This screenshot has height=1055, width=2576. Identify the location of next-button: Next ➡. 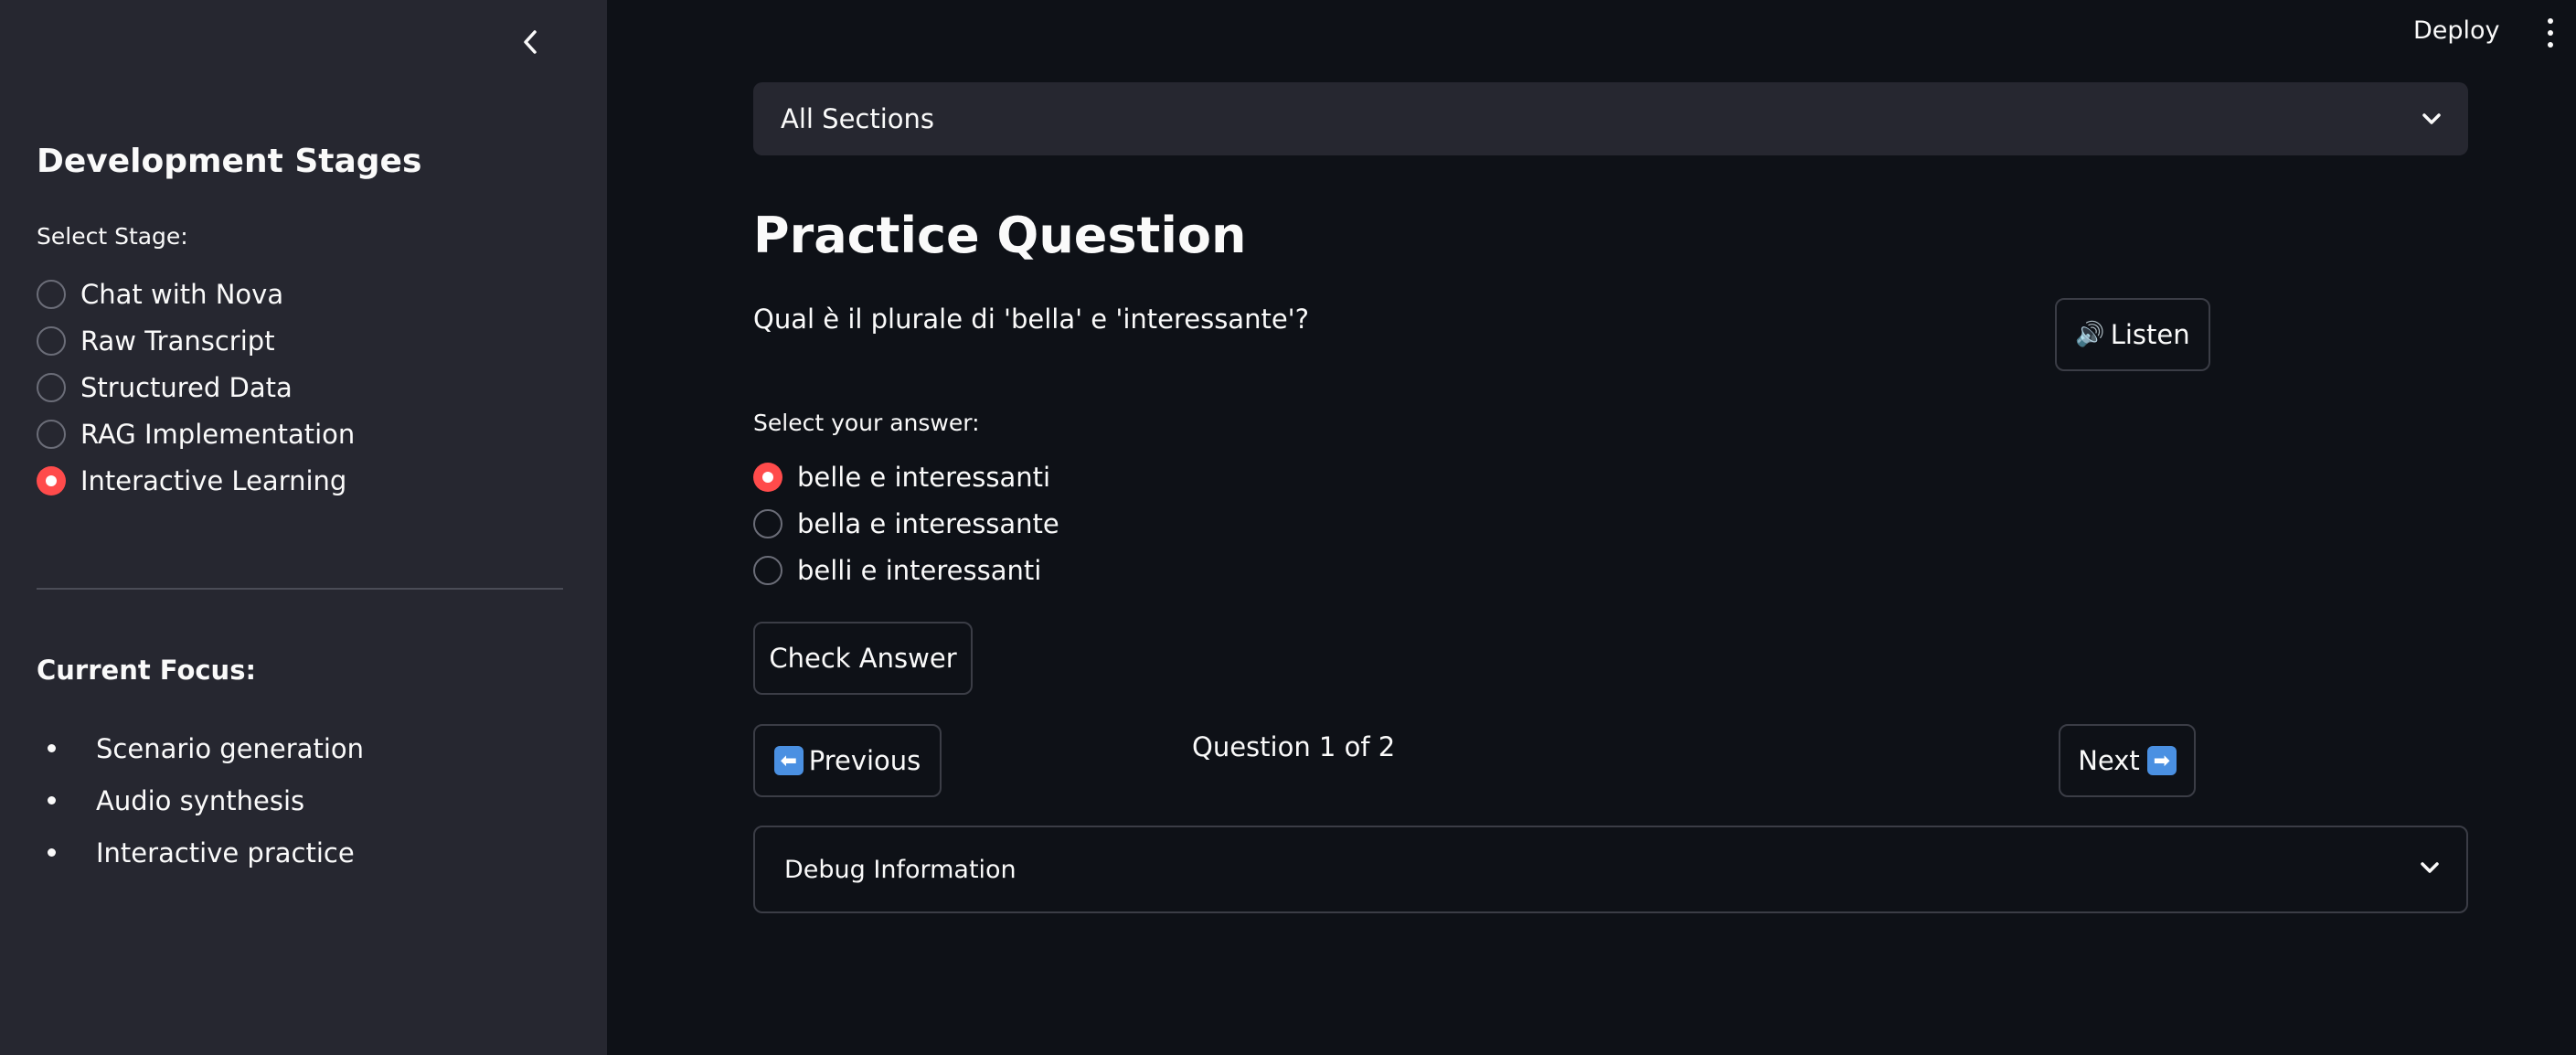
(2127, 760).